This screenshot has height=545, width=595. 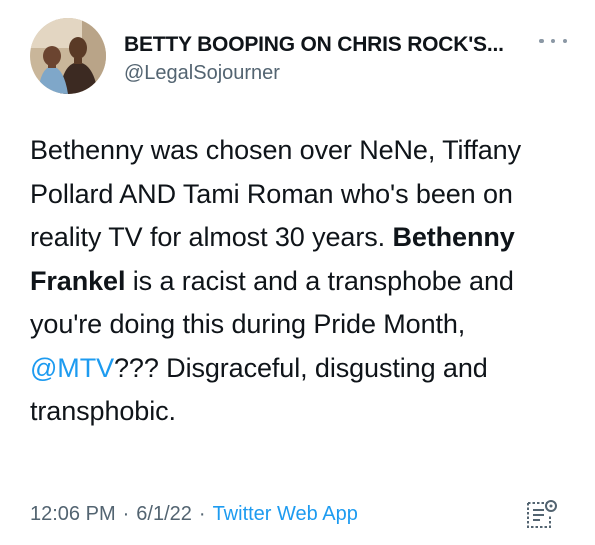 What do you see at coordinates (285, 514) in the screenshot?
I see `tweet-source-link: Twitter Web App` at bounding box center [285, 514].